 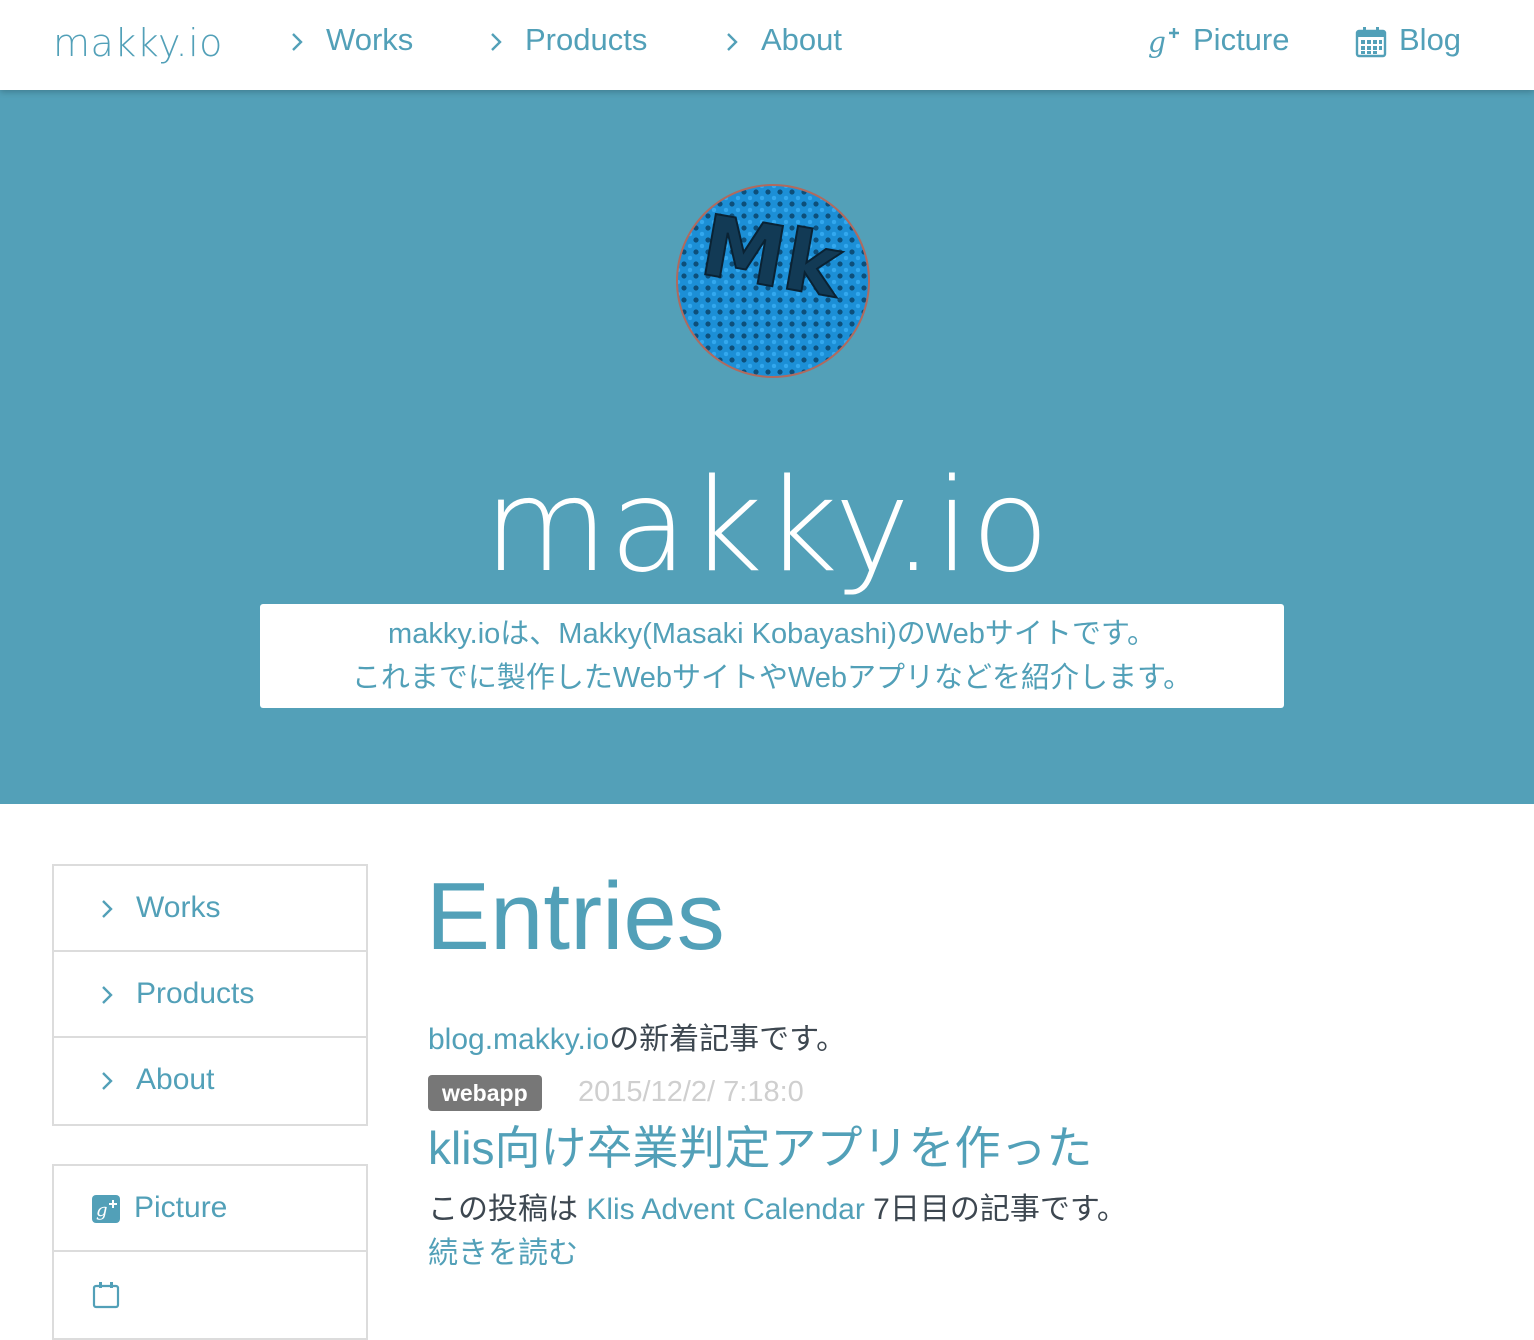 I want to click on google-plus-icon: g, so click(x=1164, y=42).